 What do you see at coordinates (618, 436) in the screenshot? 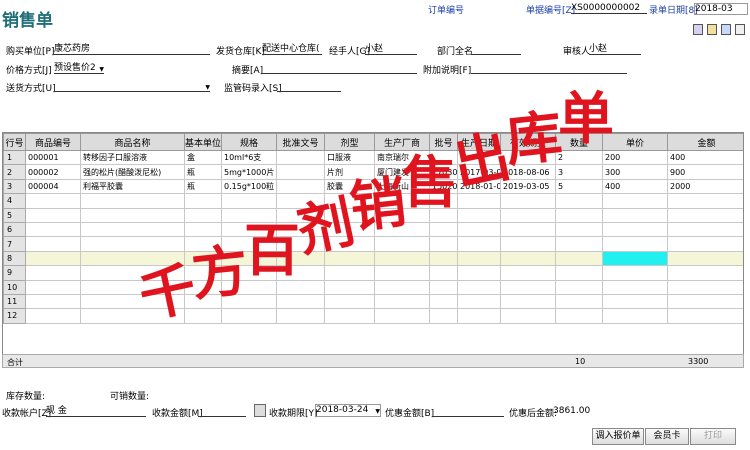
I see `import-quote-button: 调入报价单` at bounding box center [618, 436].